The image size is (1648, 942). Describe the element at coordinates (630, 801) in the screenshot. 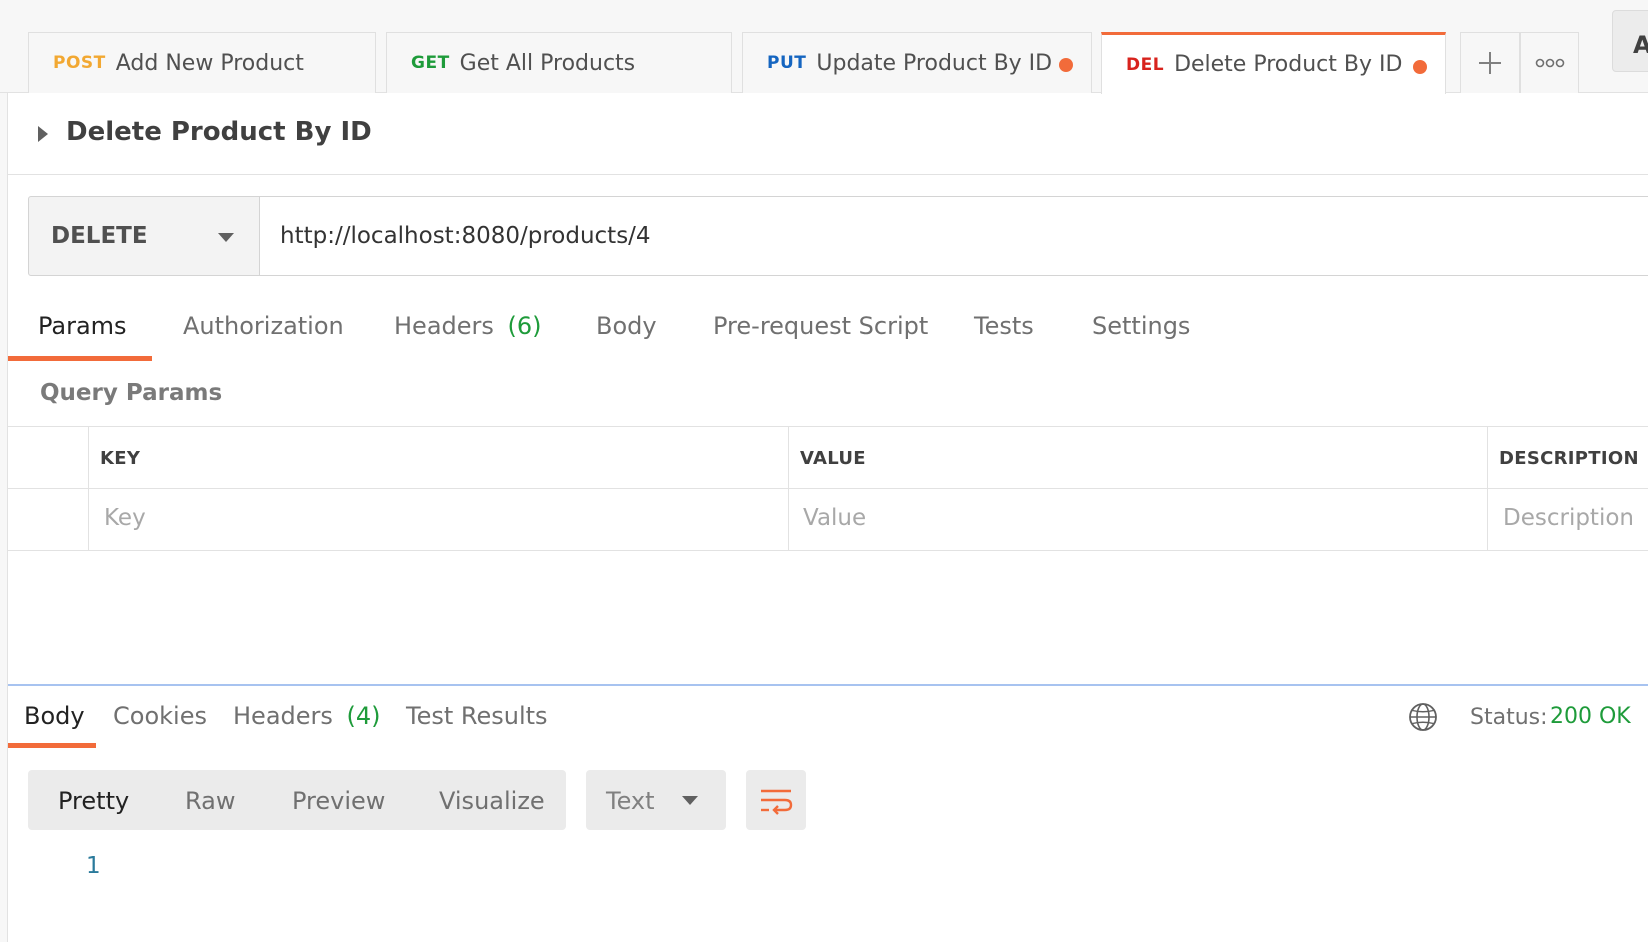

I see `format-select-label: Text` at that location.